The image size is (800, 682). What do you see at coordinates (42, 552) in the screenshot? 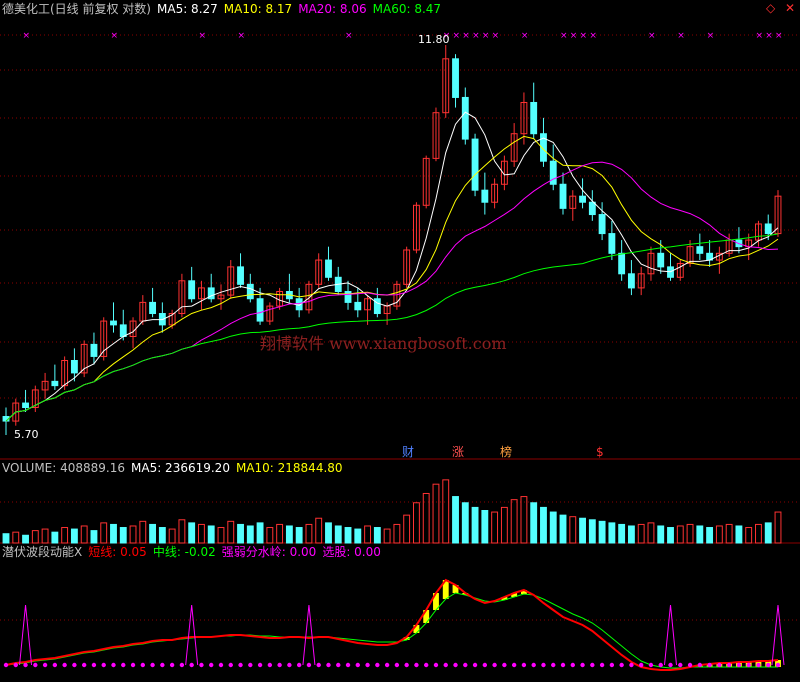
I see `indicator-name: 潜伏波段动能X` at bounding box center [42, 552].